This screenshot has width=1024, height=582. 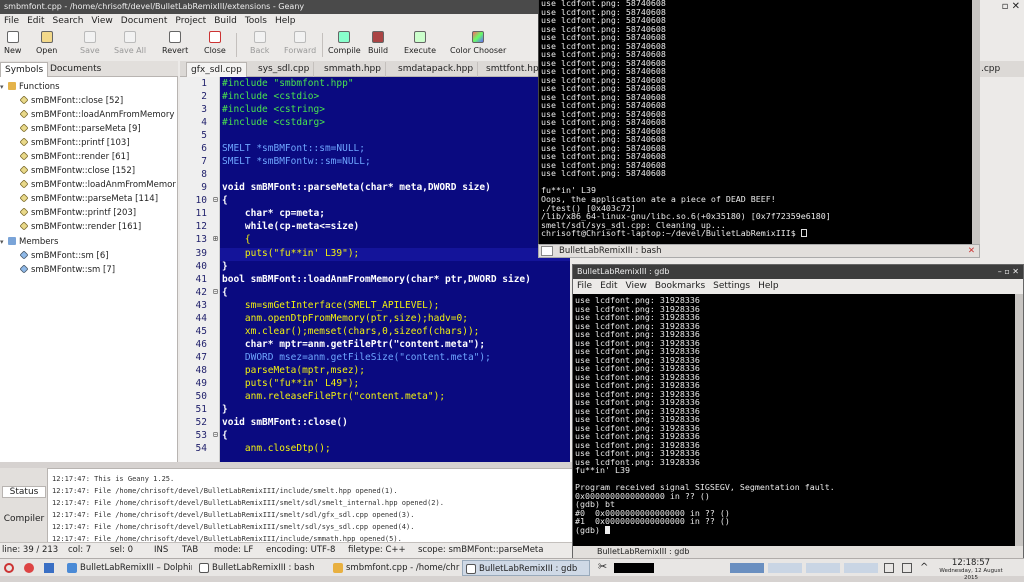 What do you see at coordinates (284, 69) in the screenshot?
I see `tab-sys-sdl: sys_sdl.cpp` at bounding box center [284, 69].